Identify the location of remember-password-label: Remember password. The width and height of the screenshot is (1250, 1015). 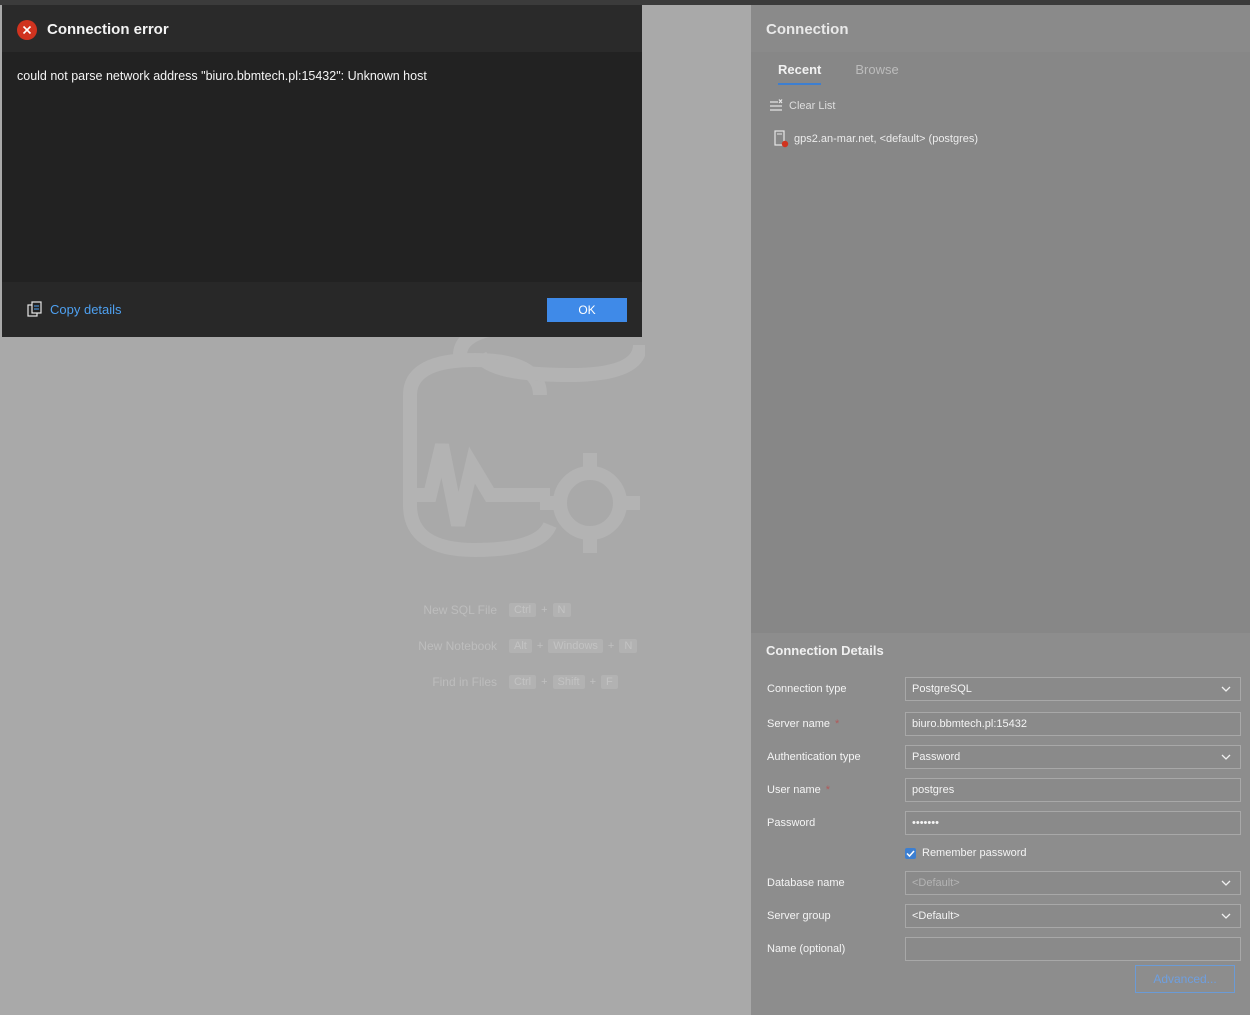
(974, 853).